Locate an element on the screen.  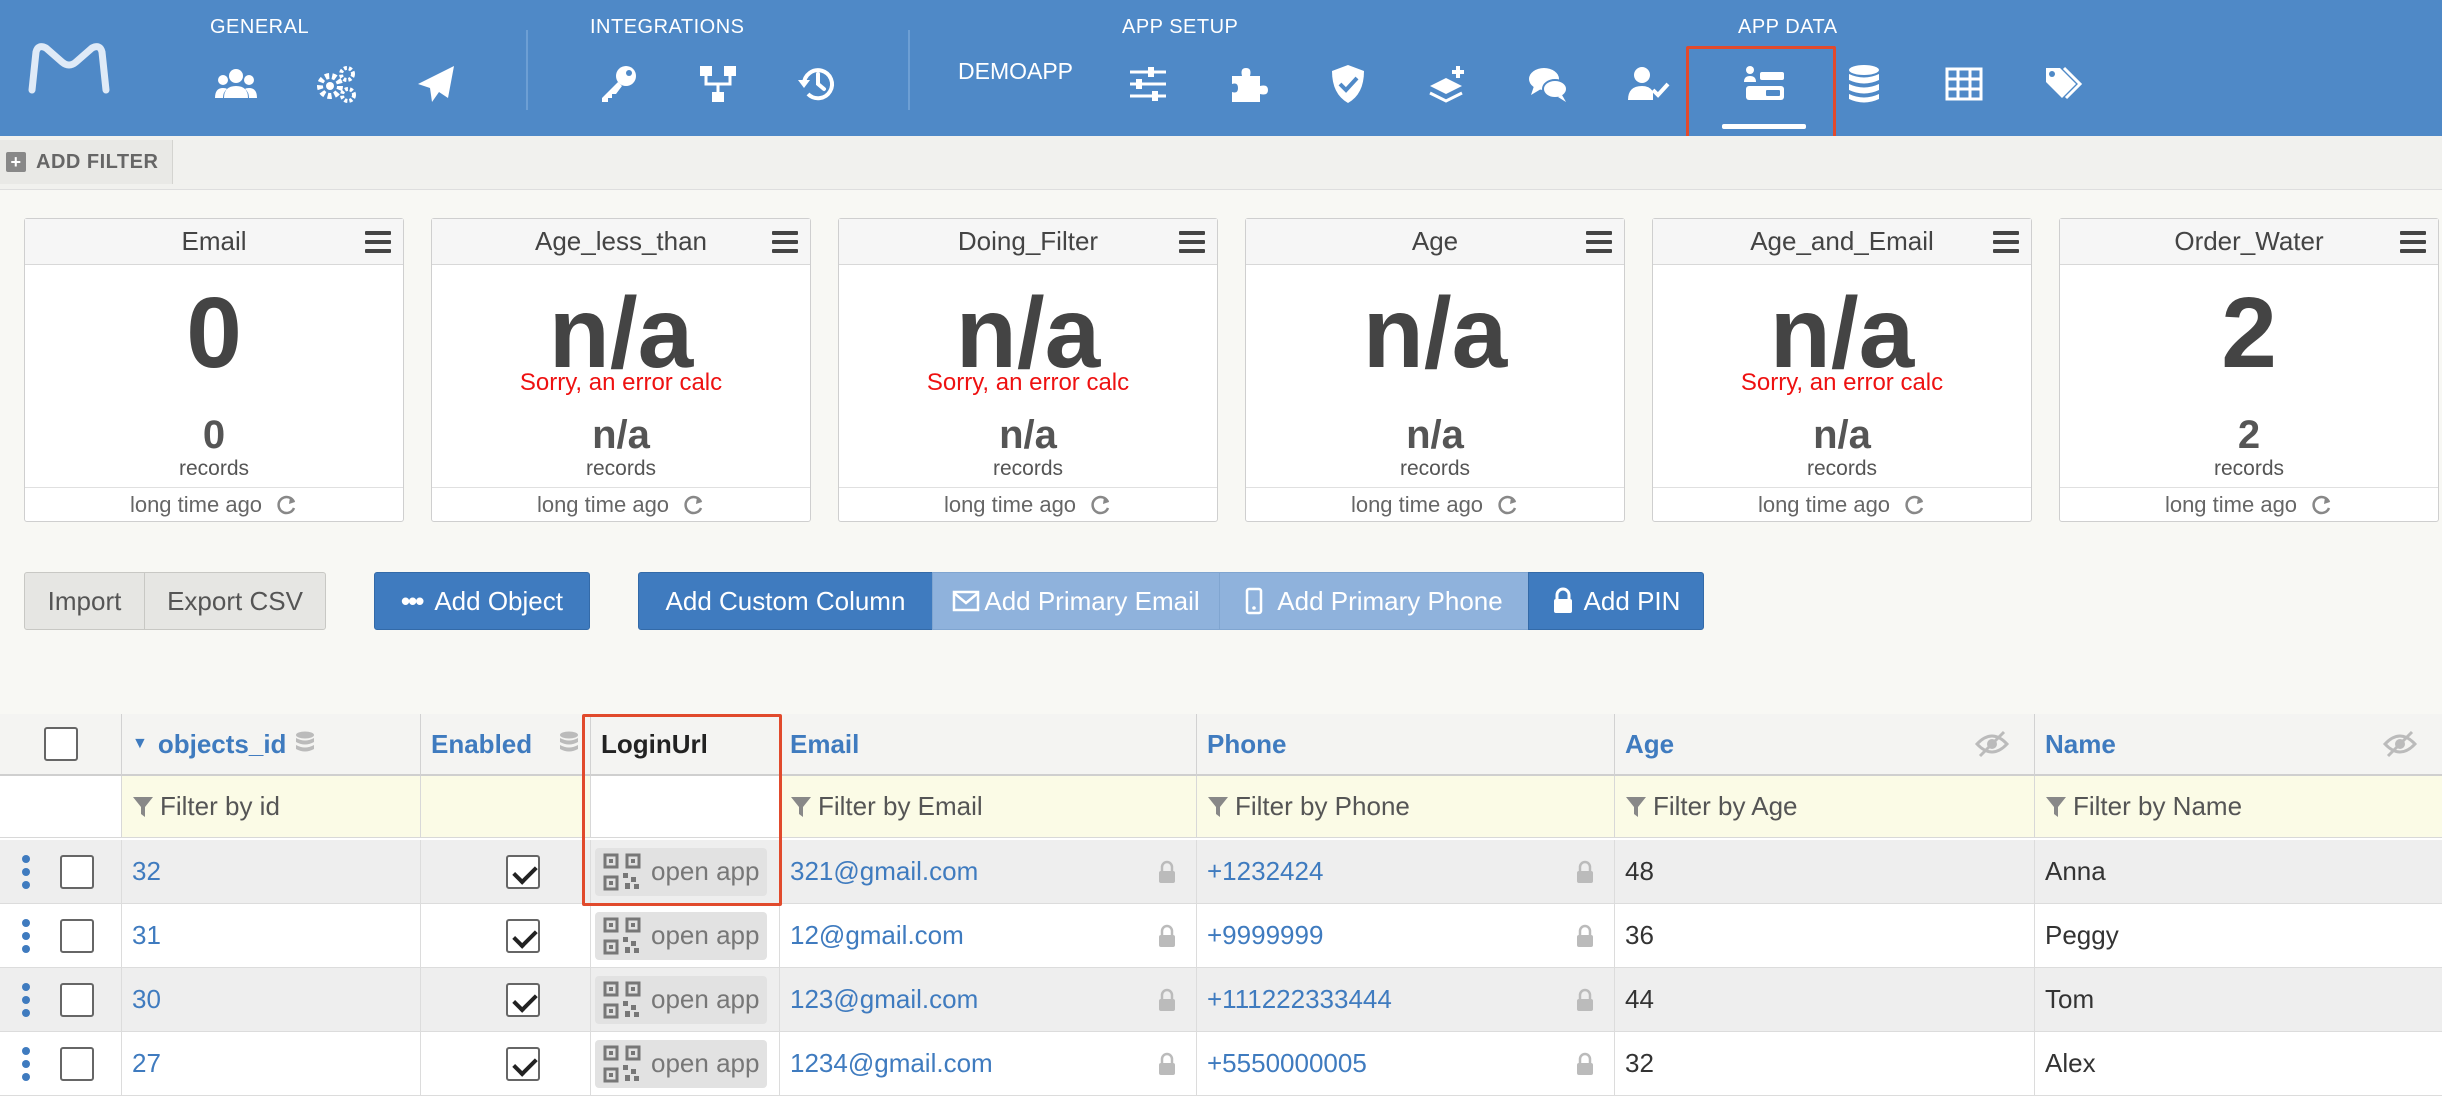
layers-plus-icon is located at coordinates (1448, 84).